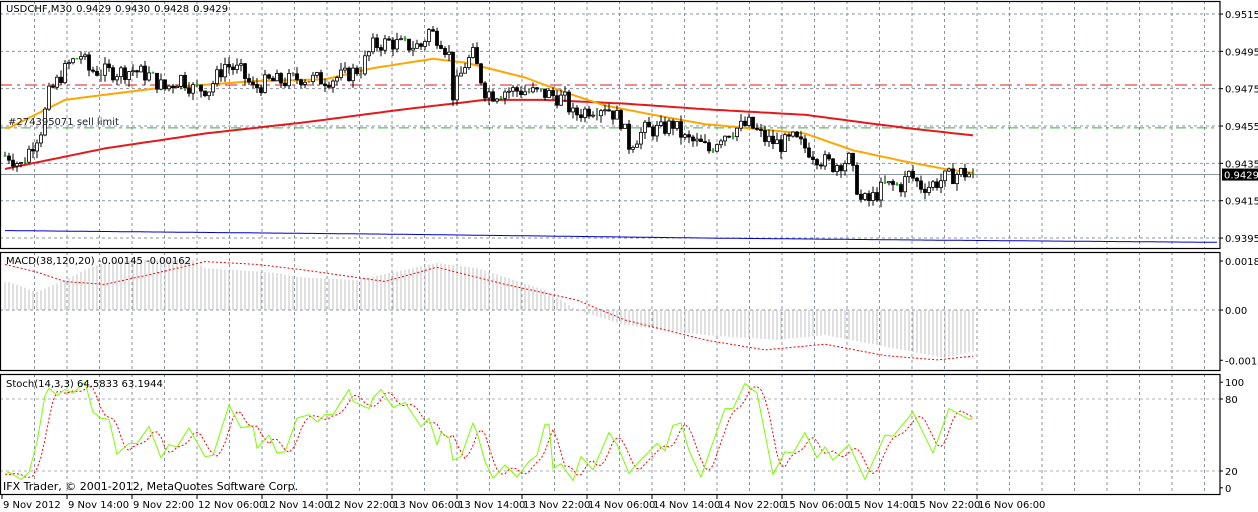 Image resolution: width=1258 pixels, height=512 pixels. What do you see at coordinates (296, 505) in the screenshot?
I see `time-axis-label: 12 Nov 14:00` at bounding box center [296, 505].